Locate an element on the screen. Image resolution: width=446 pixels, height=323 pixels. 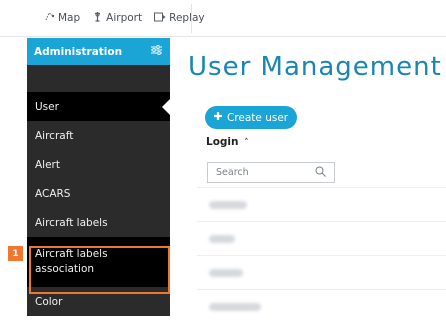
replay-link: Replay is located at coordinates (179, 18).